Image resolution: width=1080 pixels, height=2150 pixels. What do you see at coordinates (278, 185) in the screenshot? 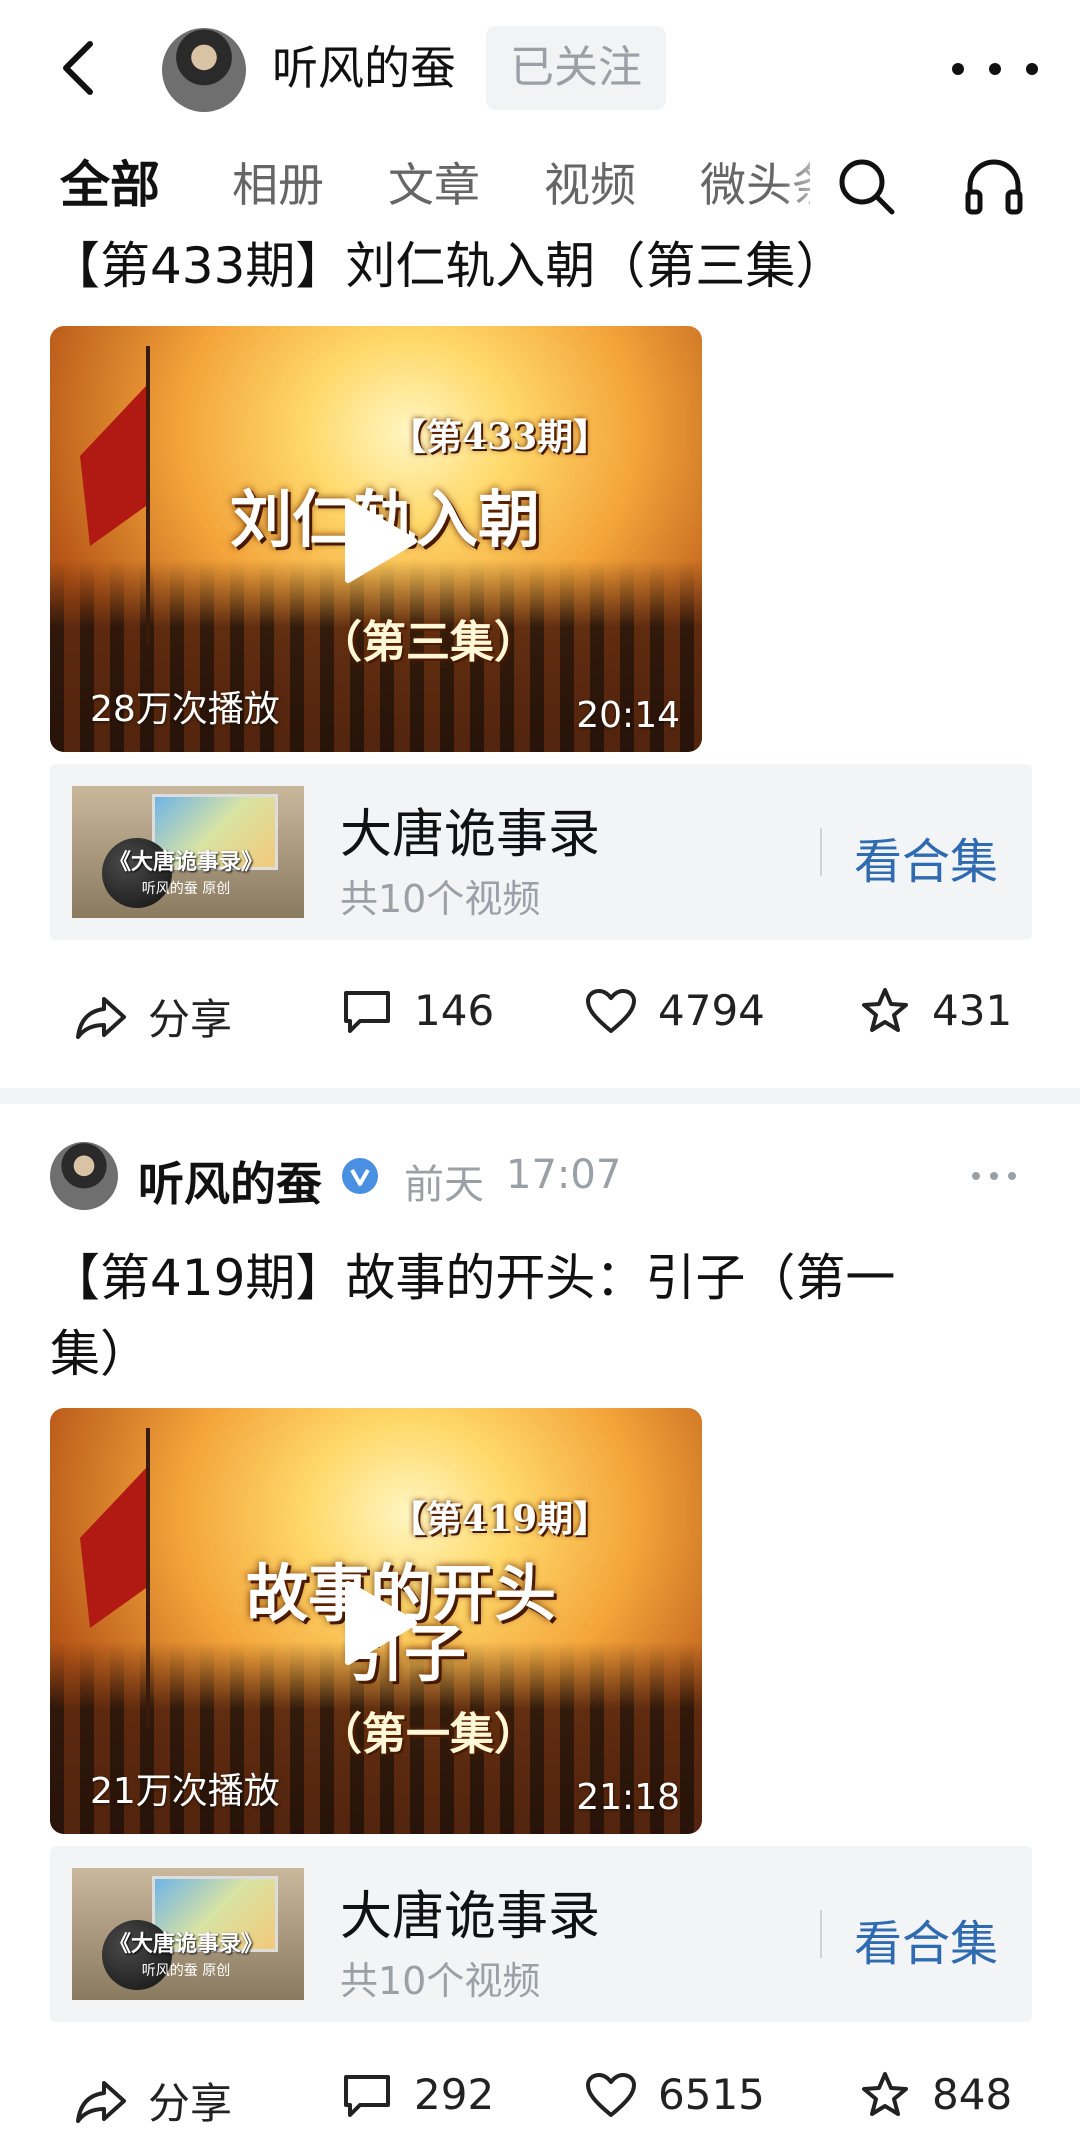
I see `tab-albums: 相册` at bounding box center [278, 185].